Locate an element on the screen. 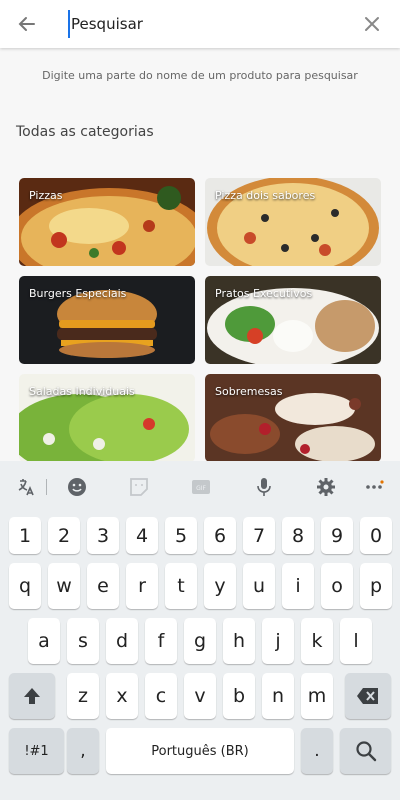 Image resolution: width=400 pixels, height=800 pixels. key-e: e is located at coordinates (103, 586).